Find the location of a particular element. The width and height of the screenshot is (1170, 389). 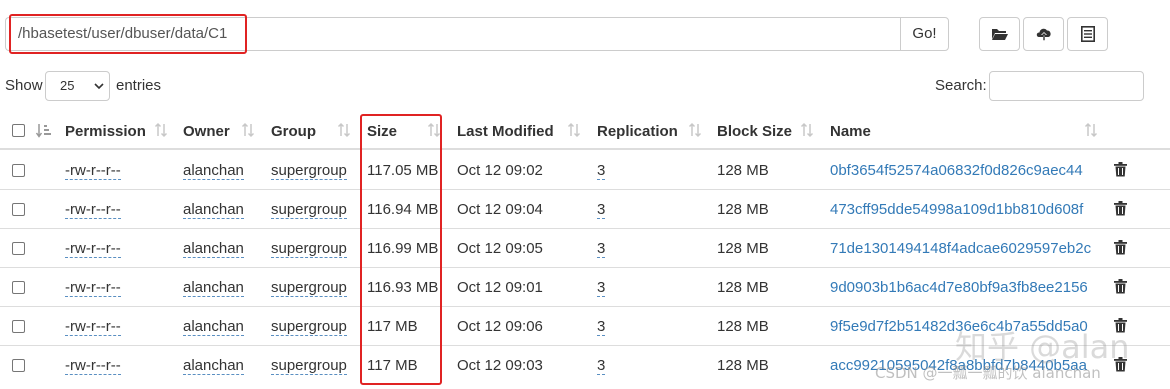

show-label: Show is located at coordinates (24, 85).